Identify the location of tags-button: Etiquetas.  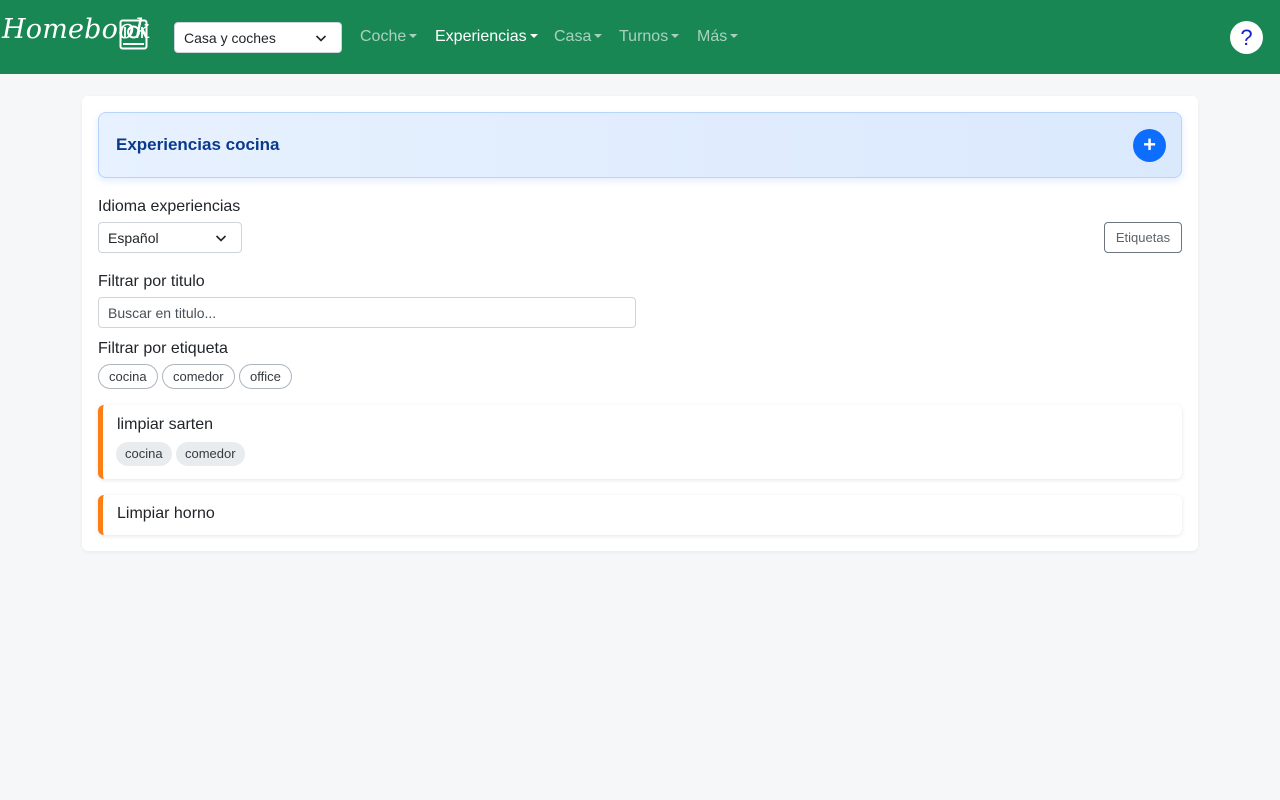
(1143, 237).